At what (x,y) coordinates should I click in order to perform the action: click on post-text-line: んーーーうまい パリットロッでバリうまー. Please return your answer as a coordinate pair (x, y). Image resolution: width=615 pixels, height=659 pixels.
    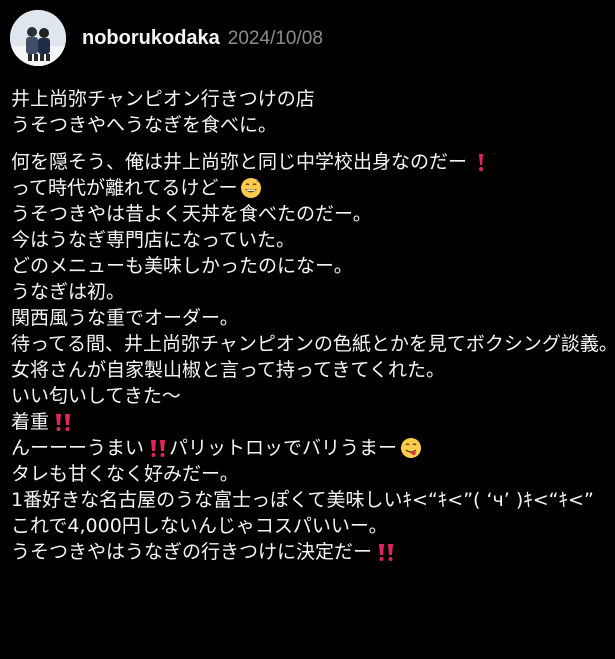
    Looking at the image, I should click on (312, 448).